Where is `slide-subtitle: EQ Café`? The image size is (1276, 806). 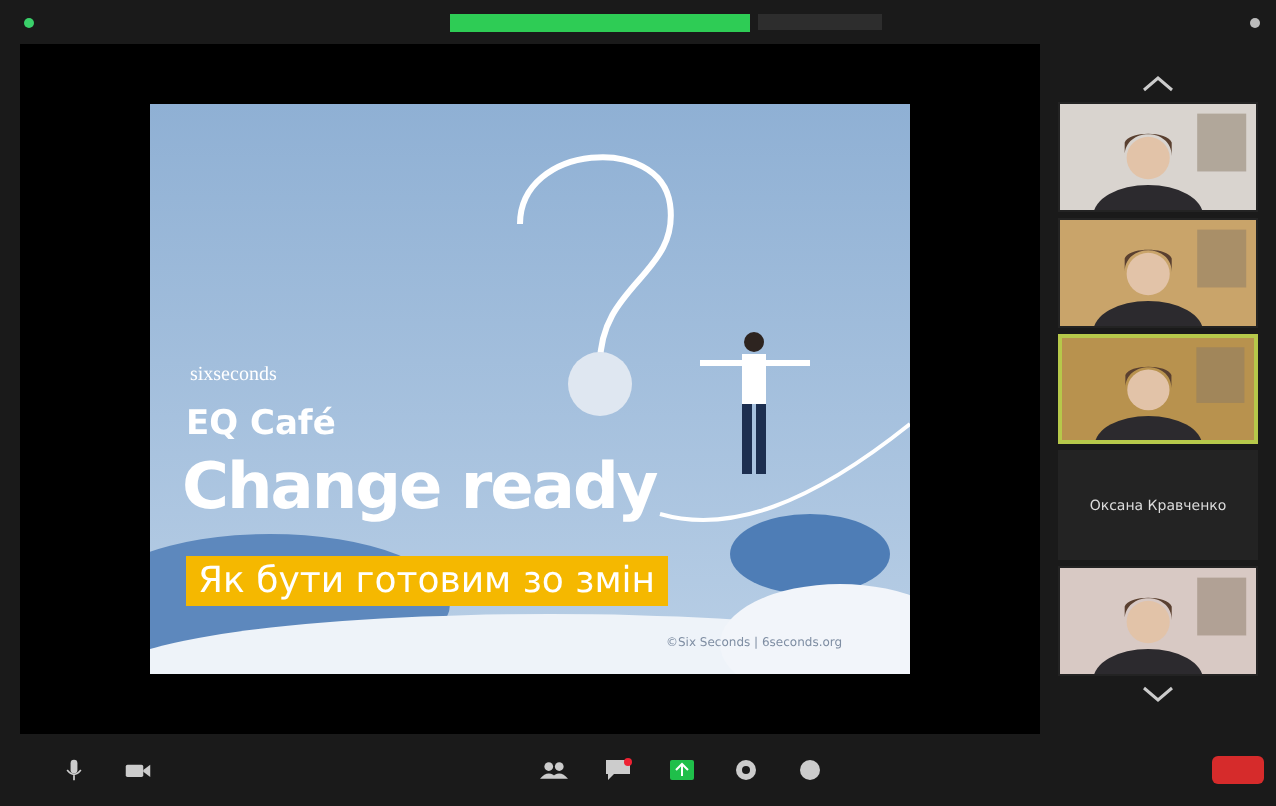 slide-subtitle: EQ Café is located at coordinates (261, 424).